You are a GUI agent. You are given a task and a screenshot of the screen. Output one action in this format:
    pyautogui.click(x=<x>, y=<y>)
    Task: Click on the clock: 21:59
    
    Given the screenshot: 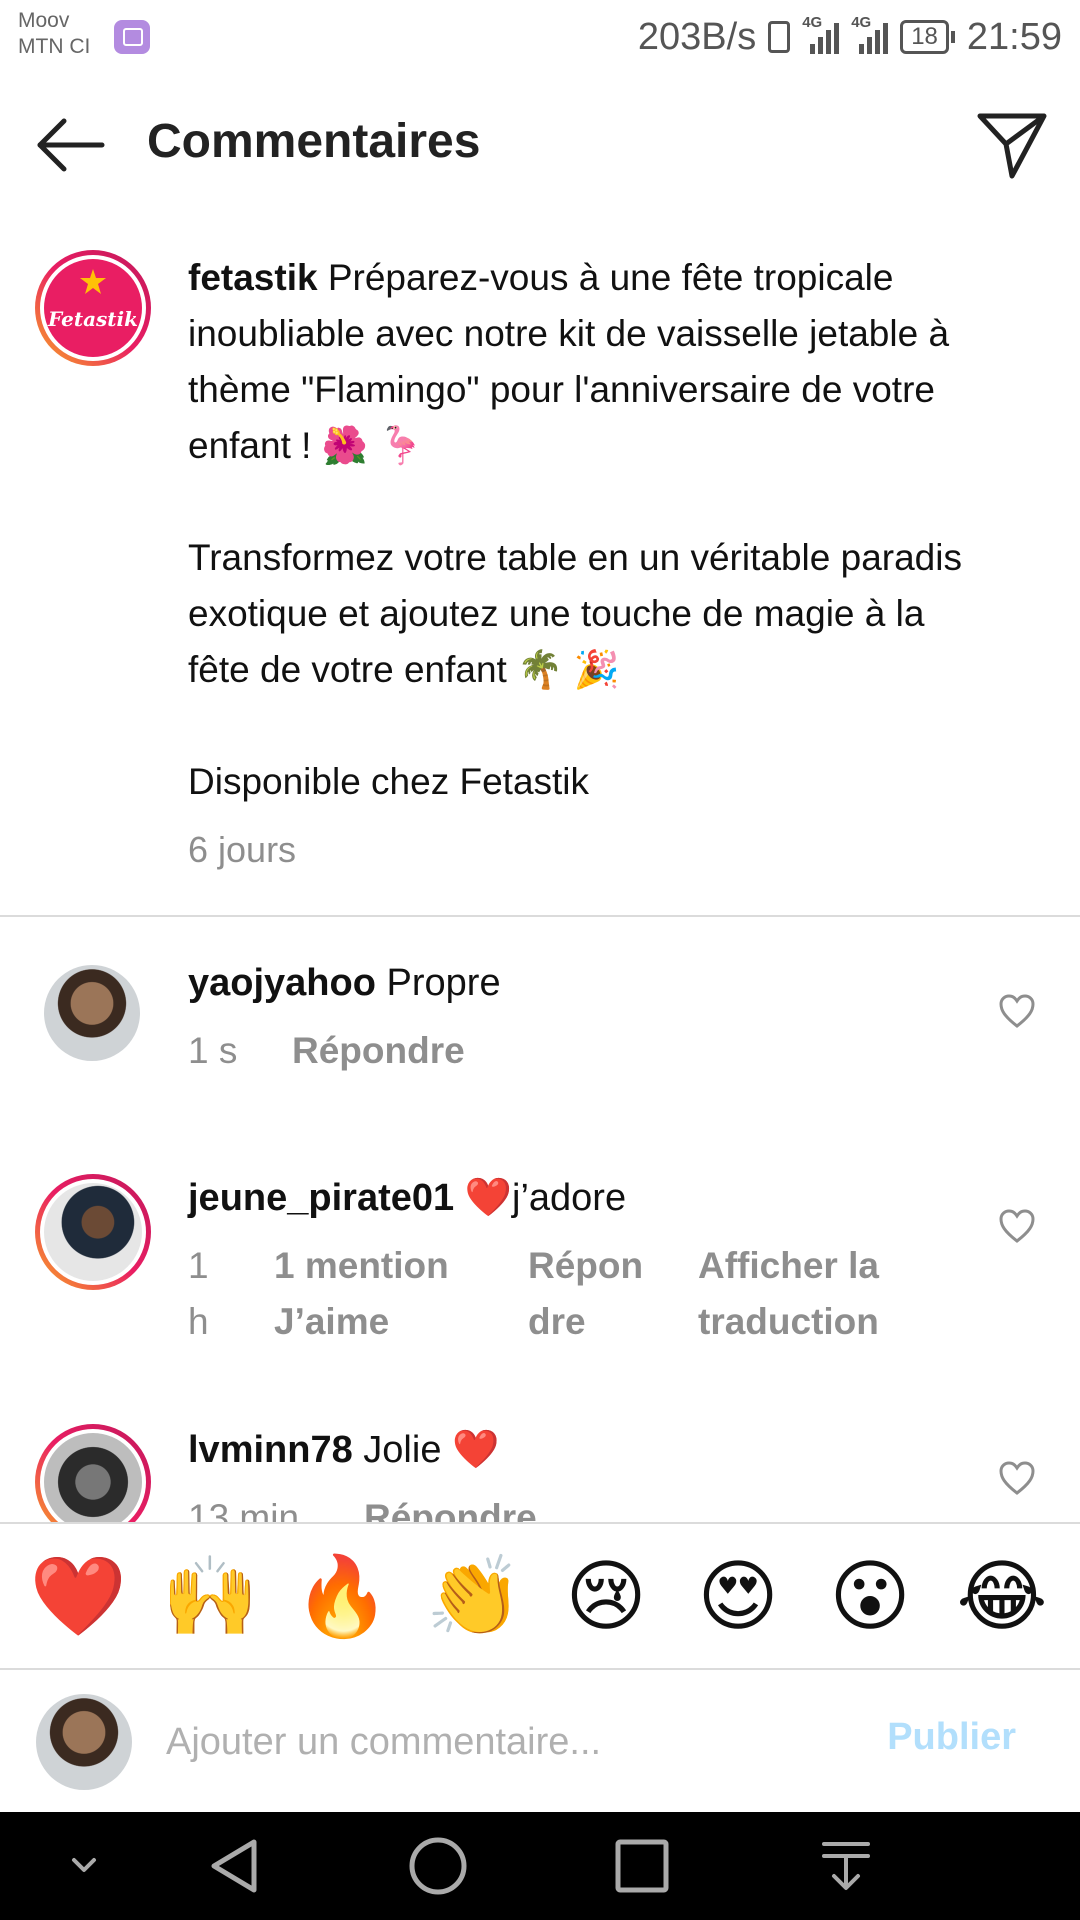 What is the action you would take?
    pyautogui.click(x=1014, y=36)
    